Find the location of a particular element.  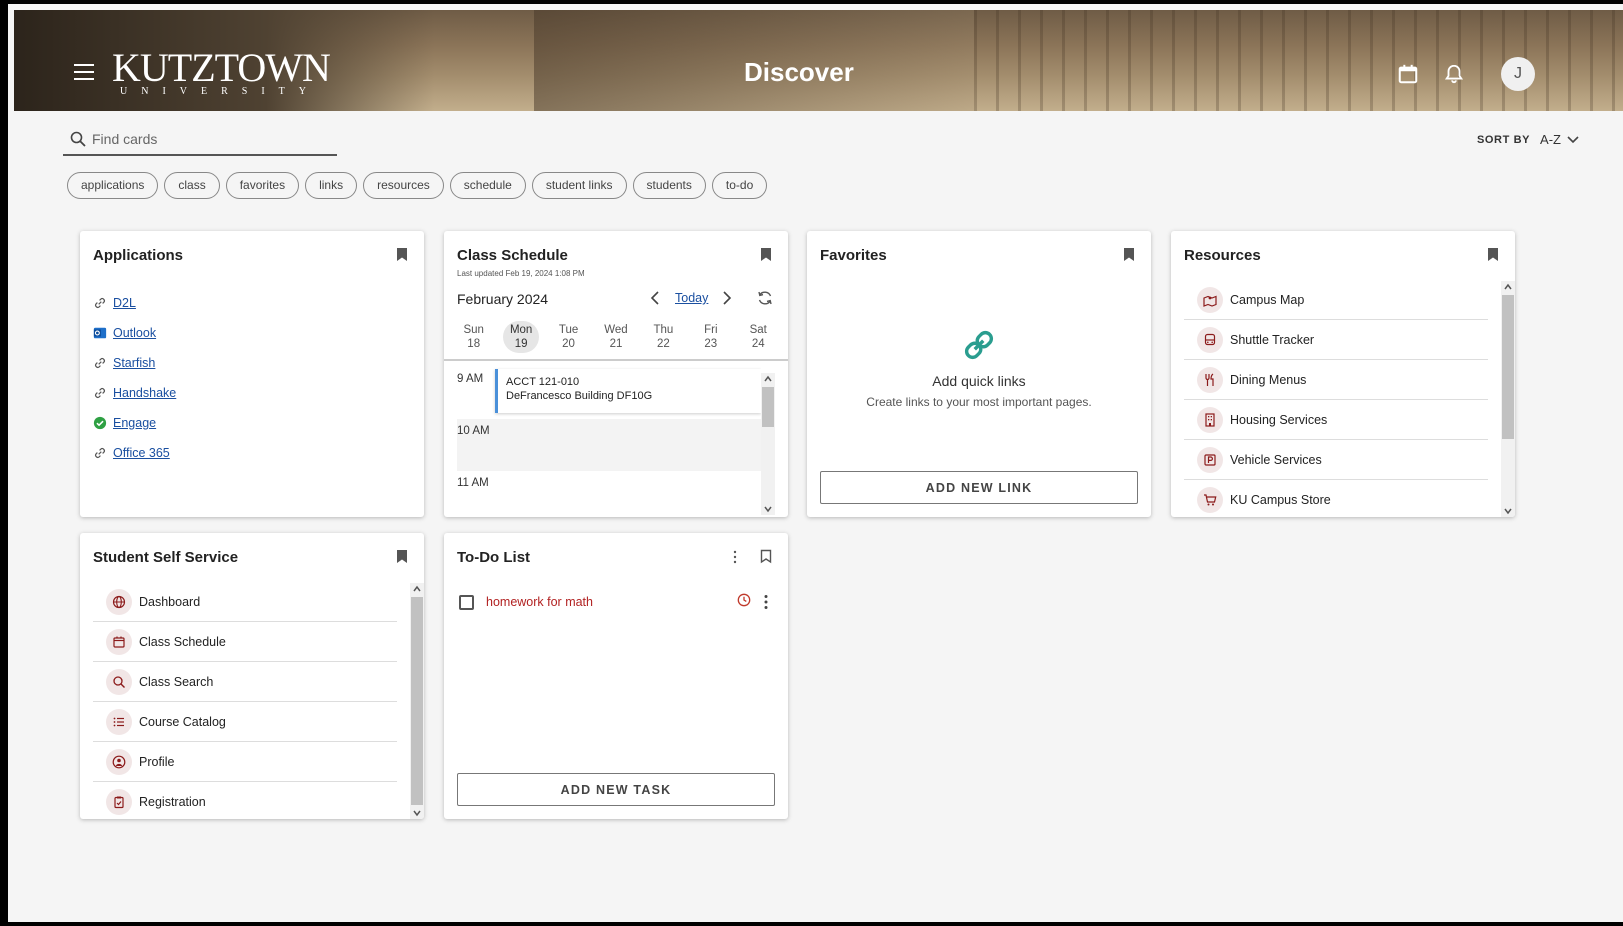

filter-chip: favorites is located at coordinates (262, 185).